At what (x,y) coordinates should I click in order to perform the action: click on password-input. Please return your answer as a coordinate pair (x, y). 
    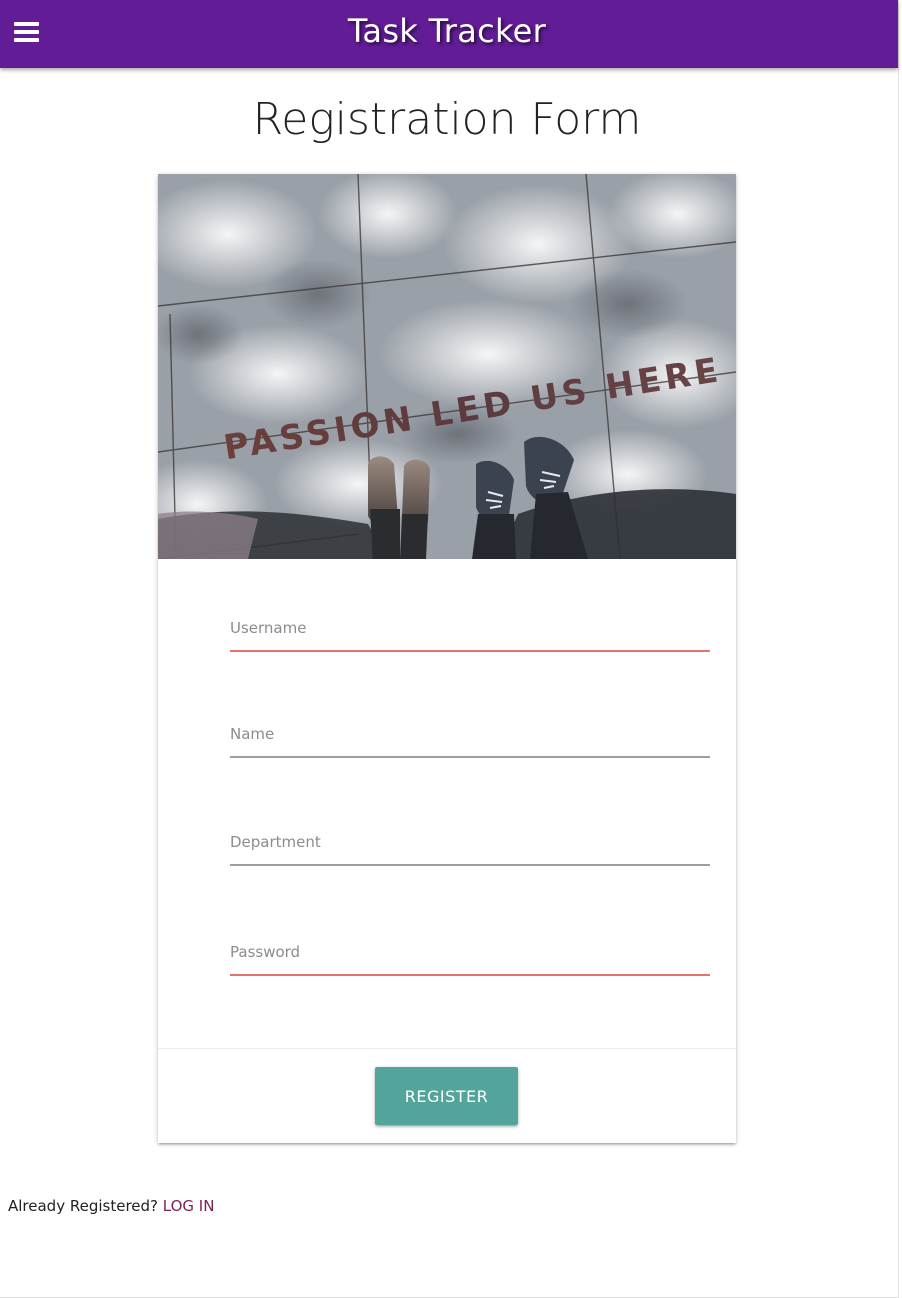
    Looking at the image, I should click on (470, 953).